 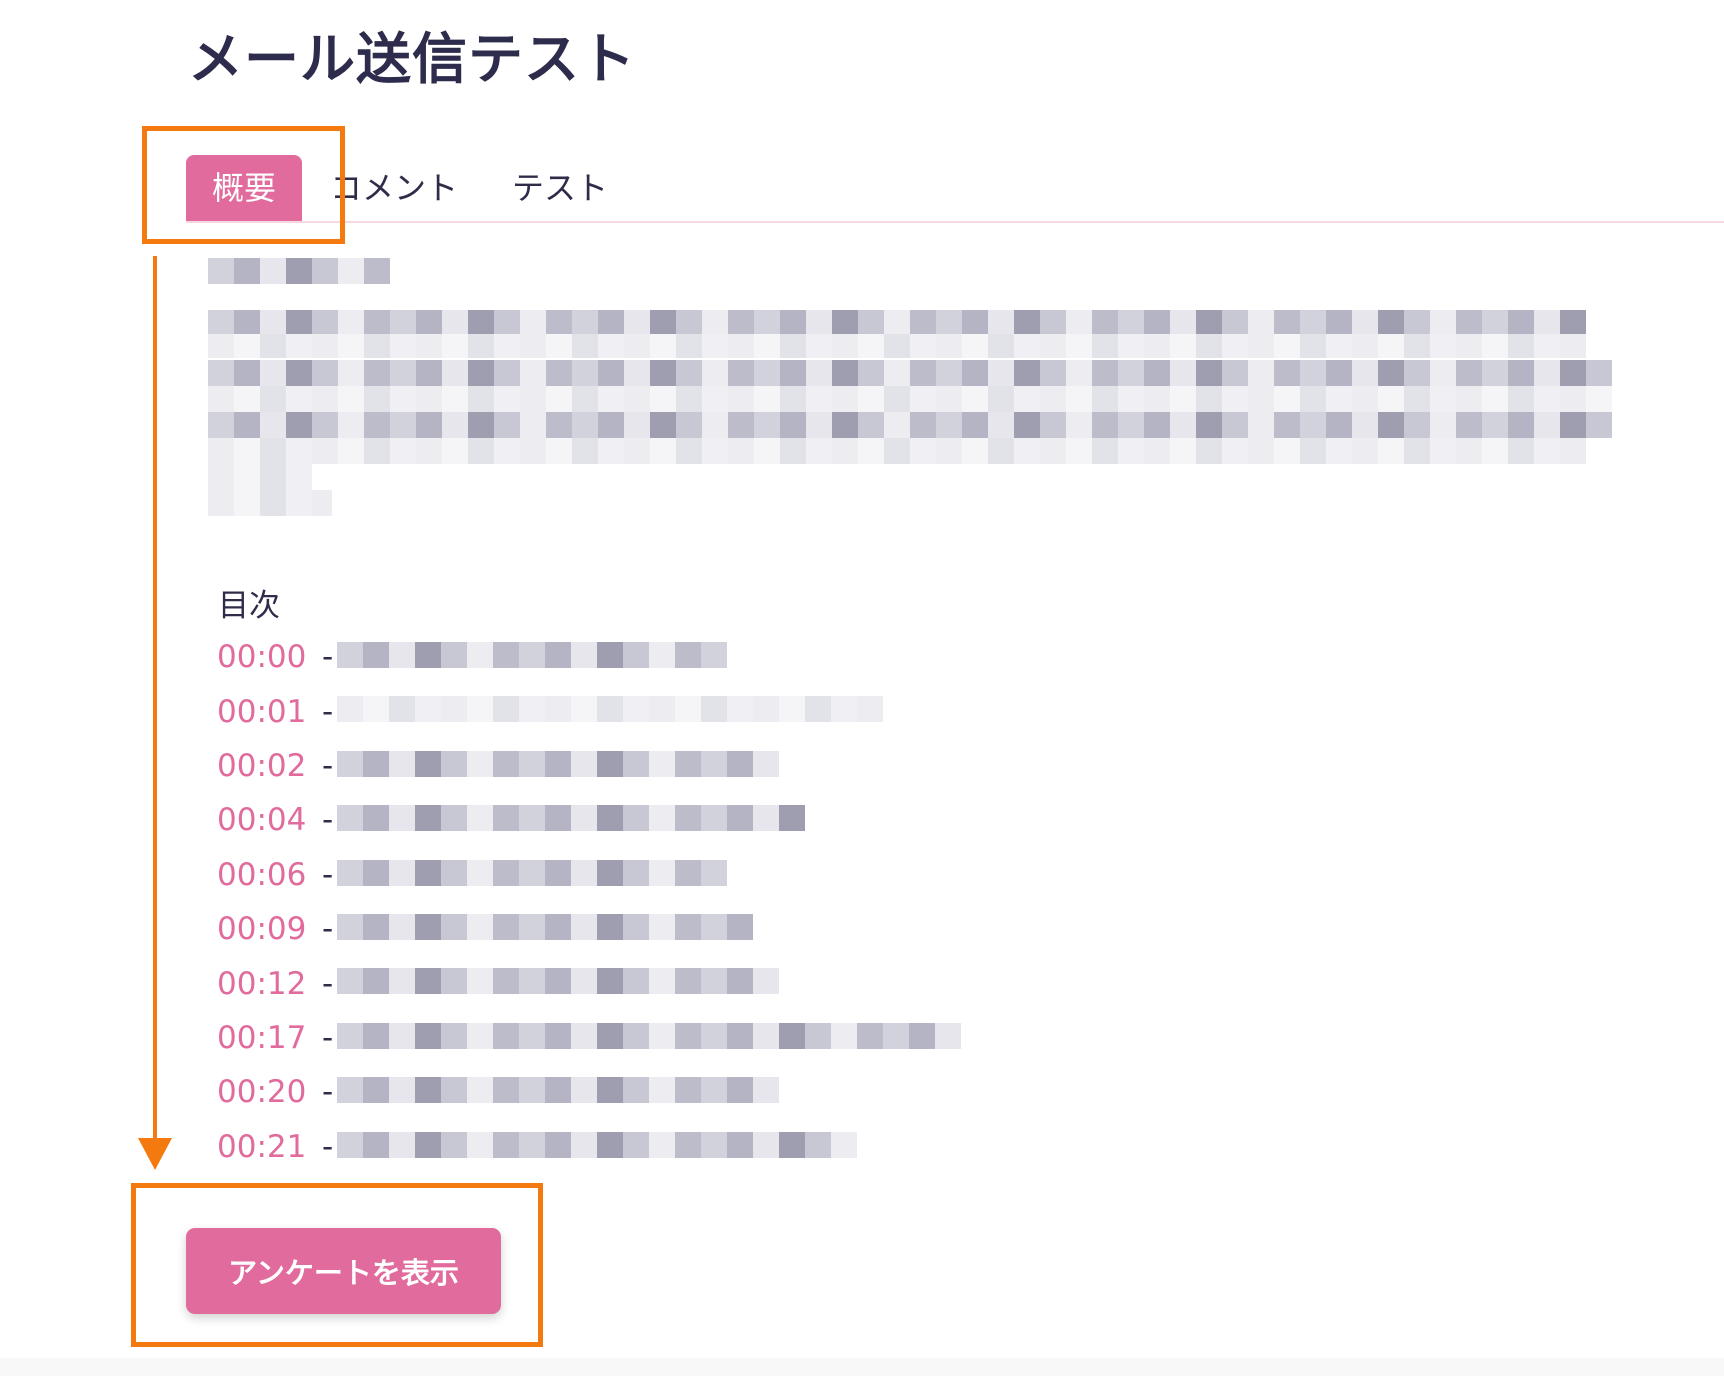 I want to click on toc-item: 00:21 -, so click(x=537, y=1147).